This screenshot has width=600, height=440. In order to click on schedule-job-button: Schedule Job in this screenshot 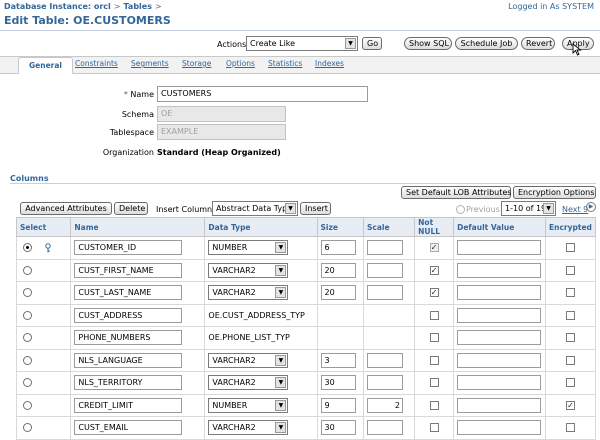, I will do `click(486, 43)`.